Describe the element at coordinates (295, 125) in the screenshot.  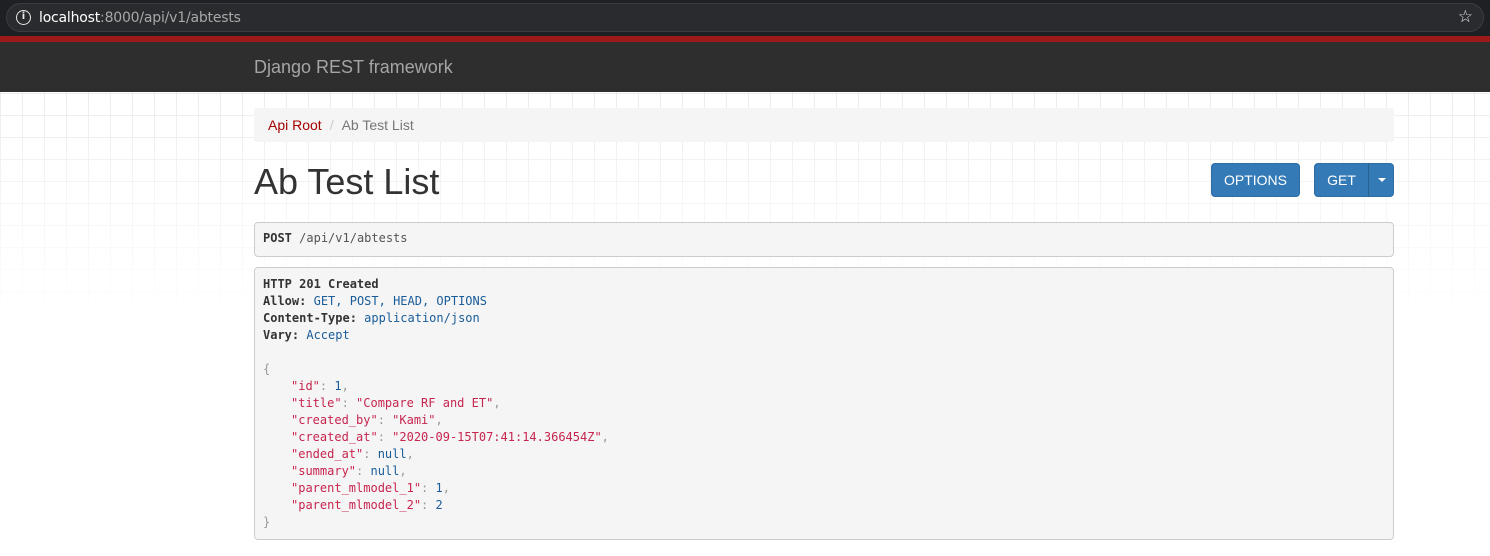
I see `breadcrumb-api-root-link: Api Root` at that location.